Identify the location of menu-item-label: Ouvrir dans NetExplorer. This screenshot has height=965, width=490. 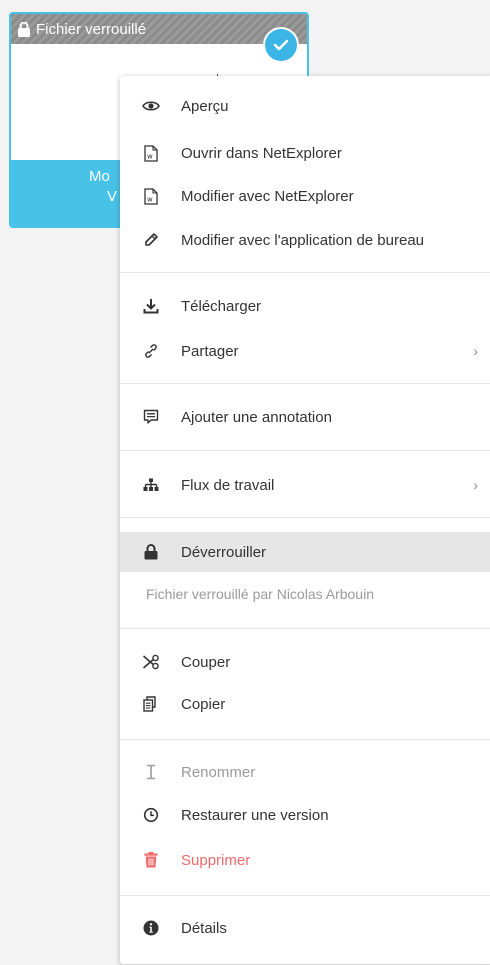
(261, 153).